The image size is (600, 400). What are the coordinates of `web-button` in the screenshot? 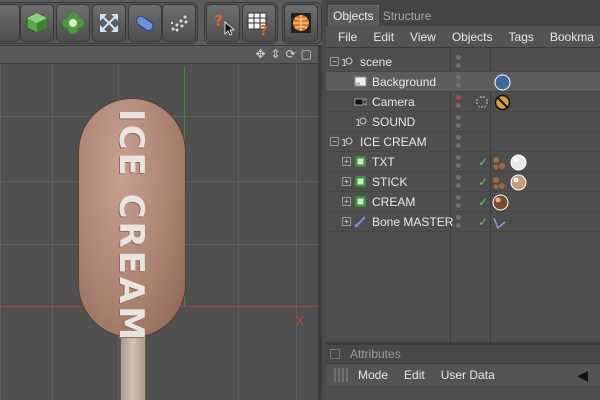 It's located at (301, 23).